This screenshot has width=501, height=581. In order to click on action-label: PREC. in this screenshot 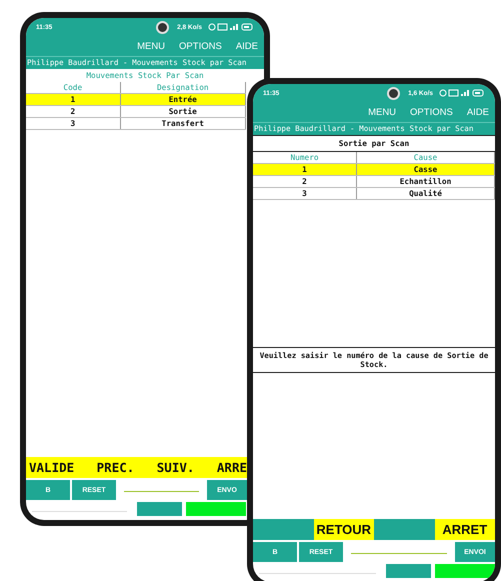, I will do `click(115, 467)`.